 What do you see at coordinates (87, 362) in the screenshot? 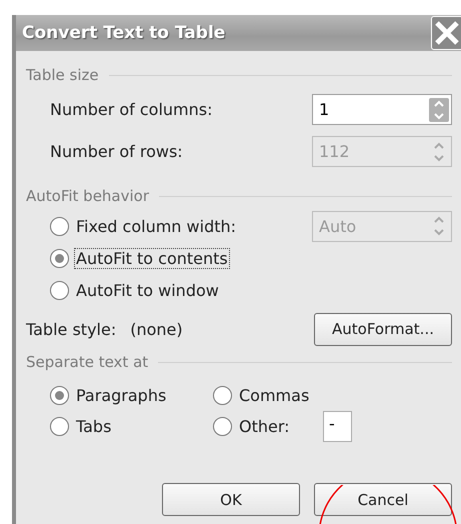
I see `group-header: Separate text at` at bounding box center [87, 362].